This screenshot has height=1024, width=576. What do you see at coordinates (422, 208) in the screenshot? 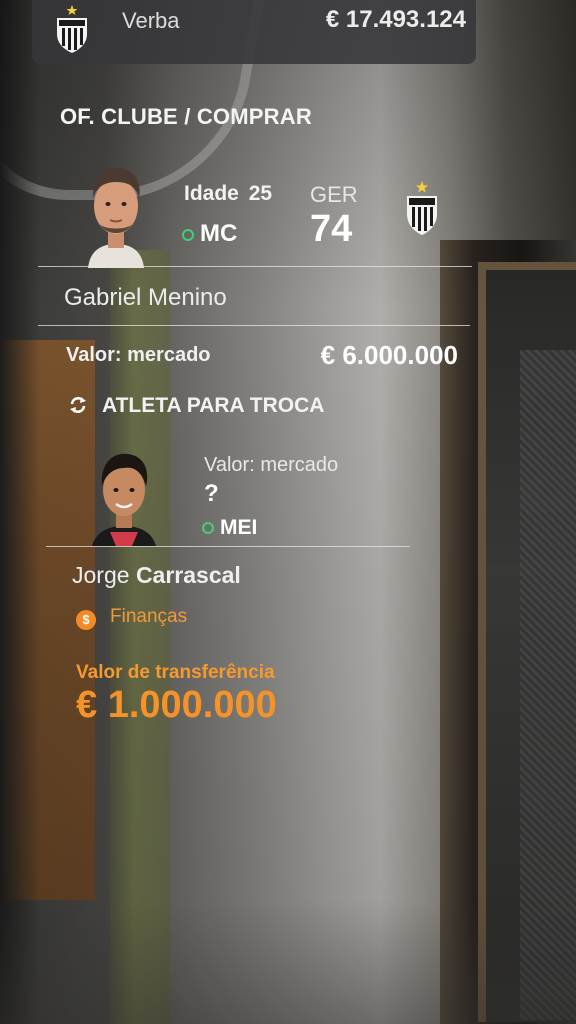
I see `player-club-crest-icon` at bounding box center [422, 208].